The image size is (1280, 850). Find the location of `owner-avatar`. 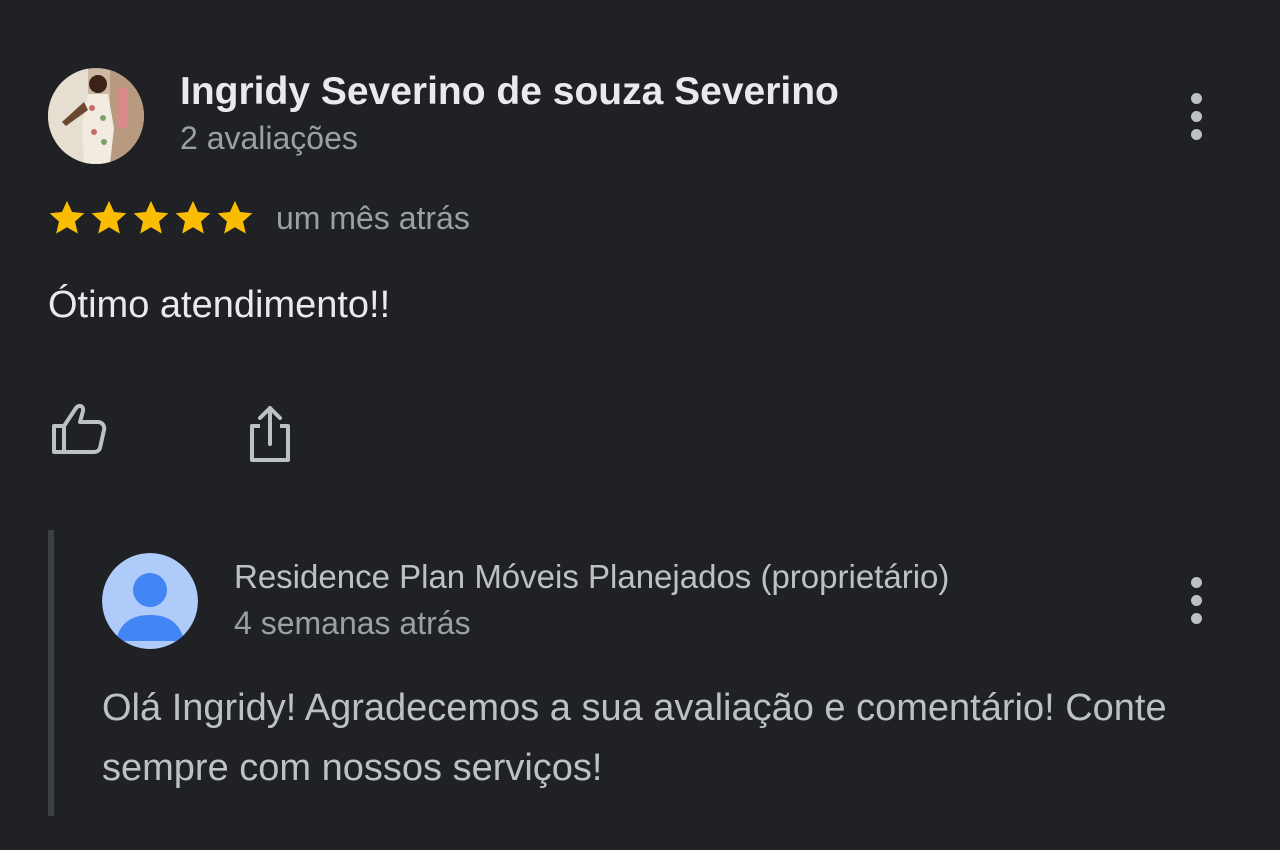

owner-avatar is located at coordinates (150, 601).